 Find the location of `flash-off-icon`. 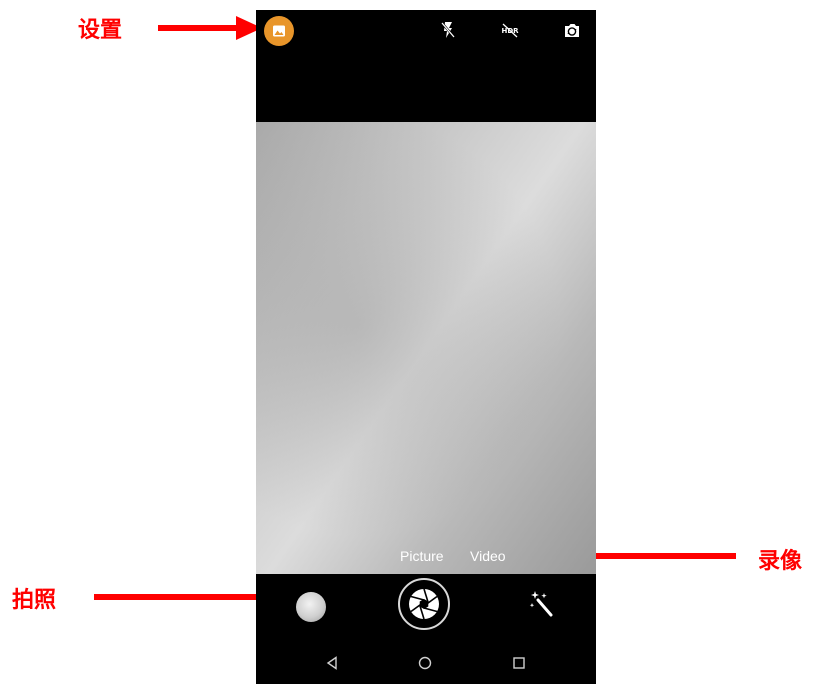

flash-off-icon is located at coordinates (448, 30).